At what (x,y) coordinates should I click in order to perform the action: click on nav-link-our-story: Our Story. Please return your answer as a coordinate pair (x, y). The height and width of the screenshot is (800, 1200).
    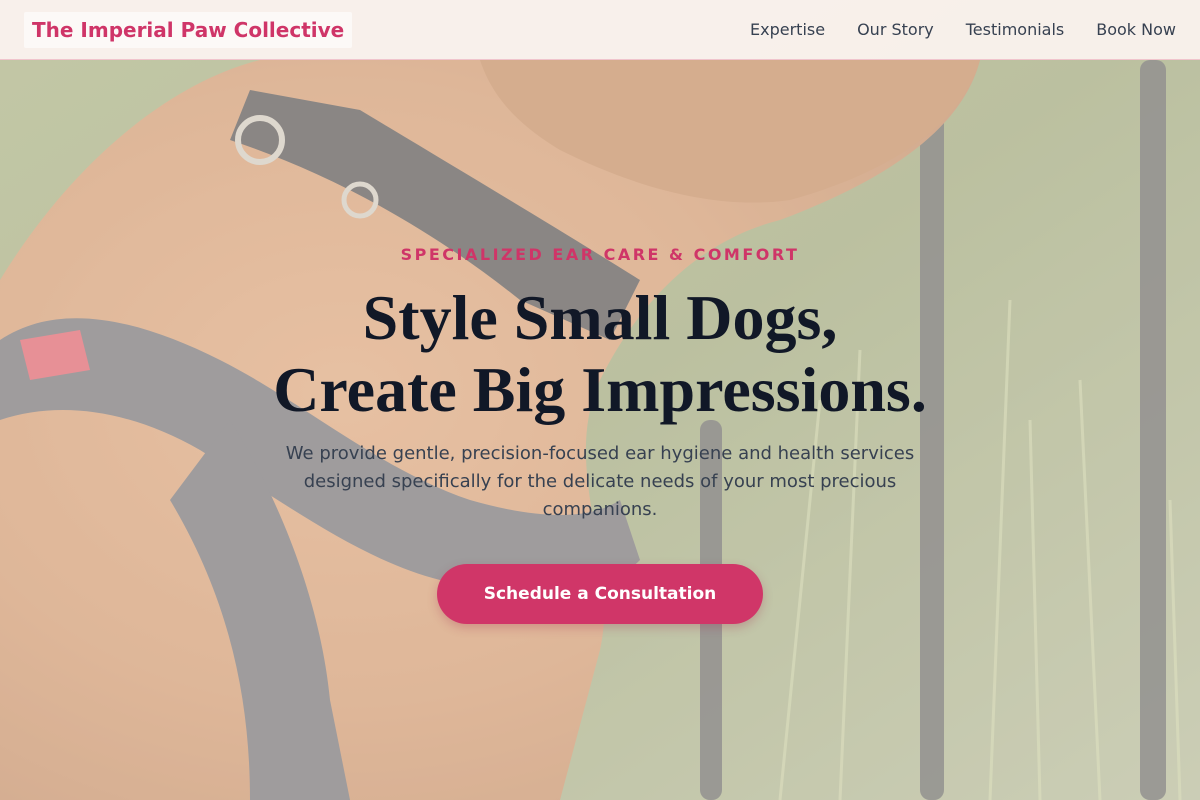
    Looking at the image, I should click on (895, 29).